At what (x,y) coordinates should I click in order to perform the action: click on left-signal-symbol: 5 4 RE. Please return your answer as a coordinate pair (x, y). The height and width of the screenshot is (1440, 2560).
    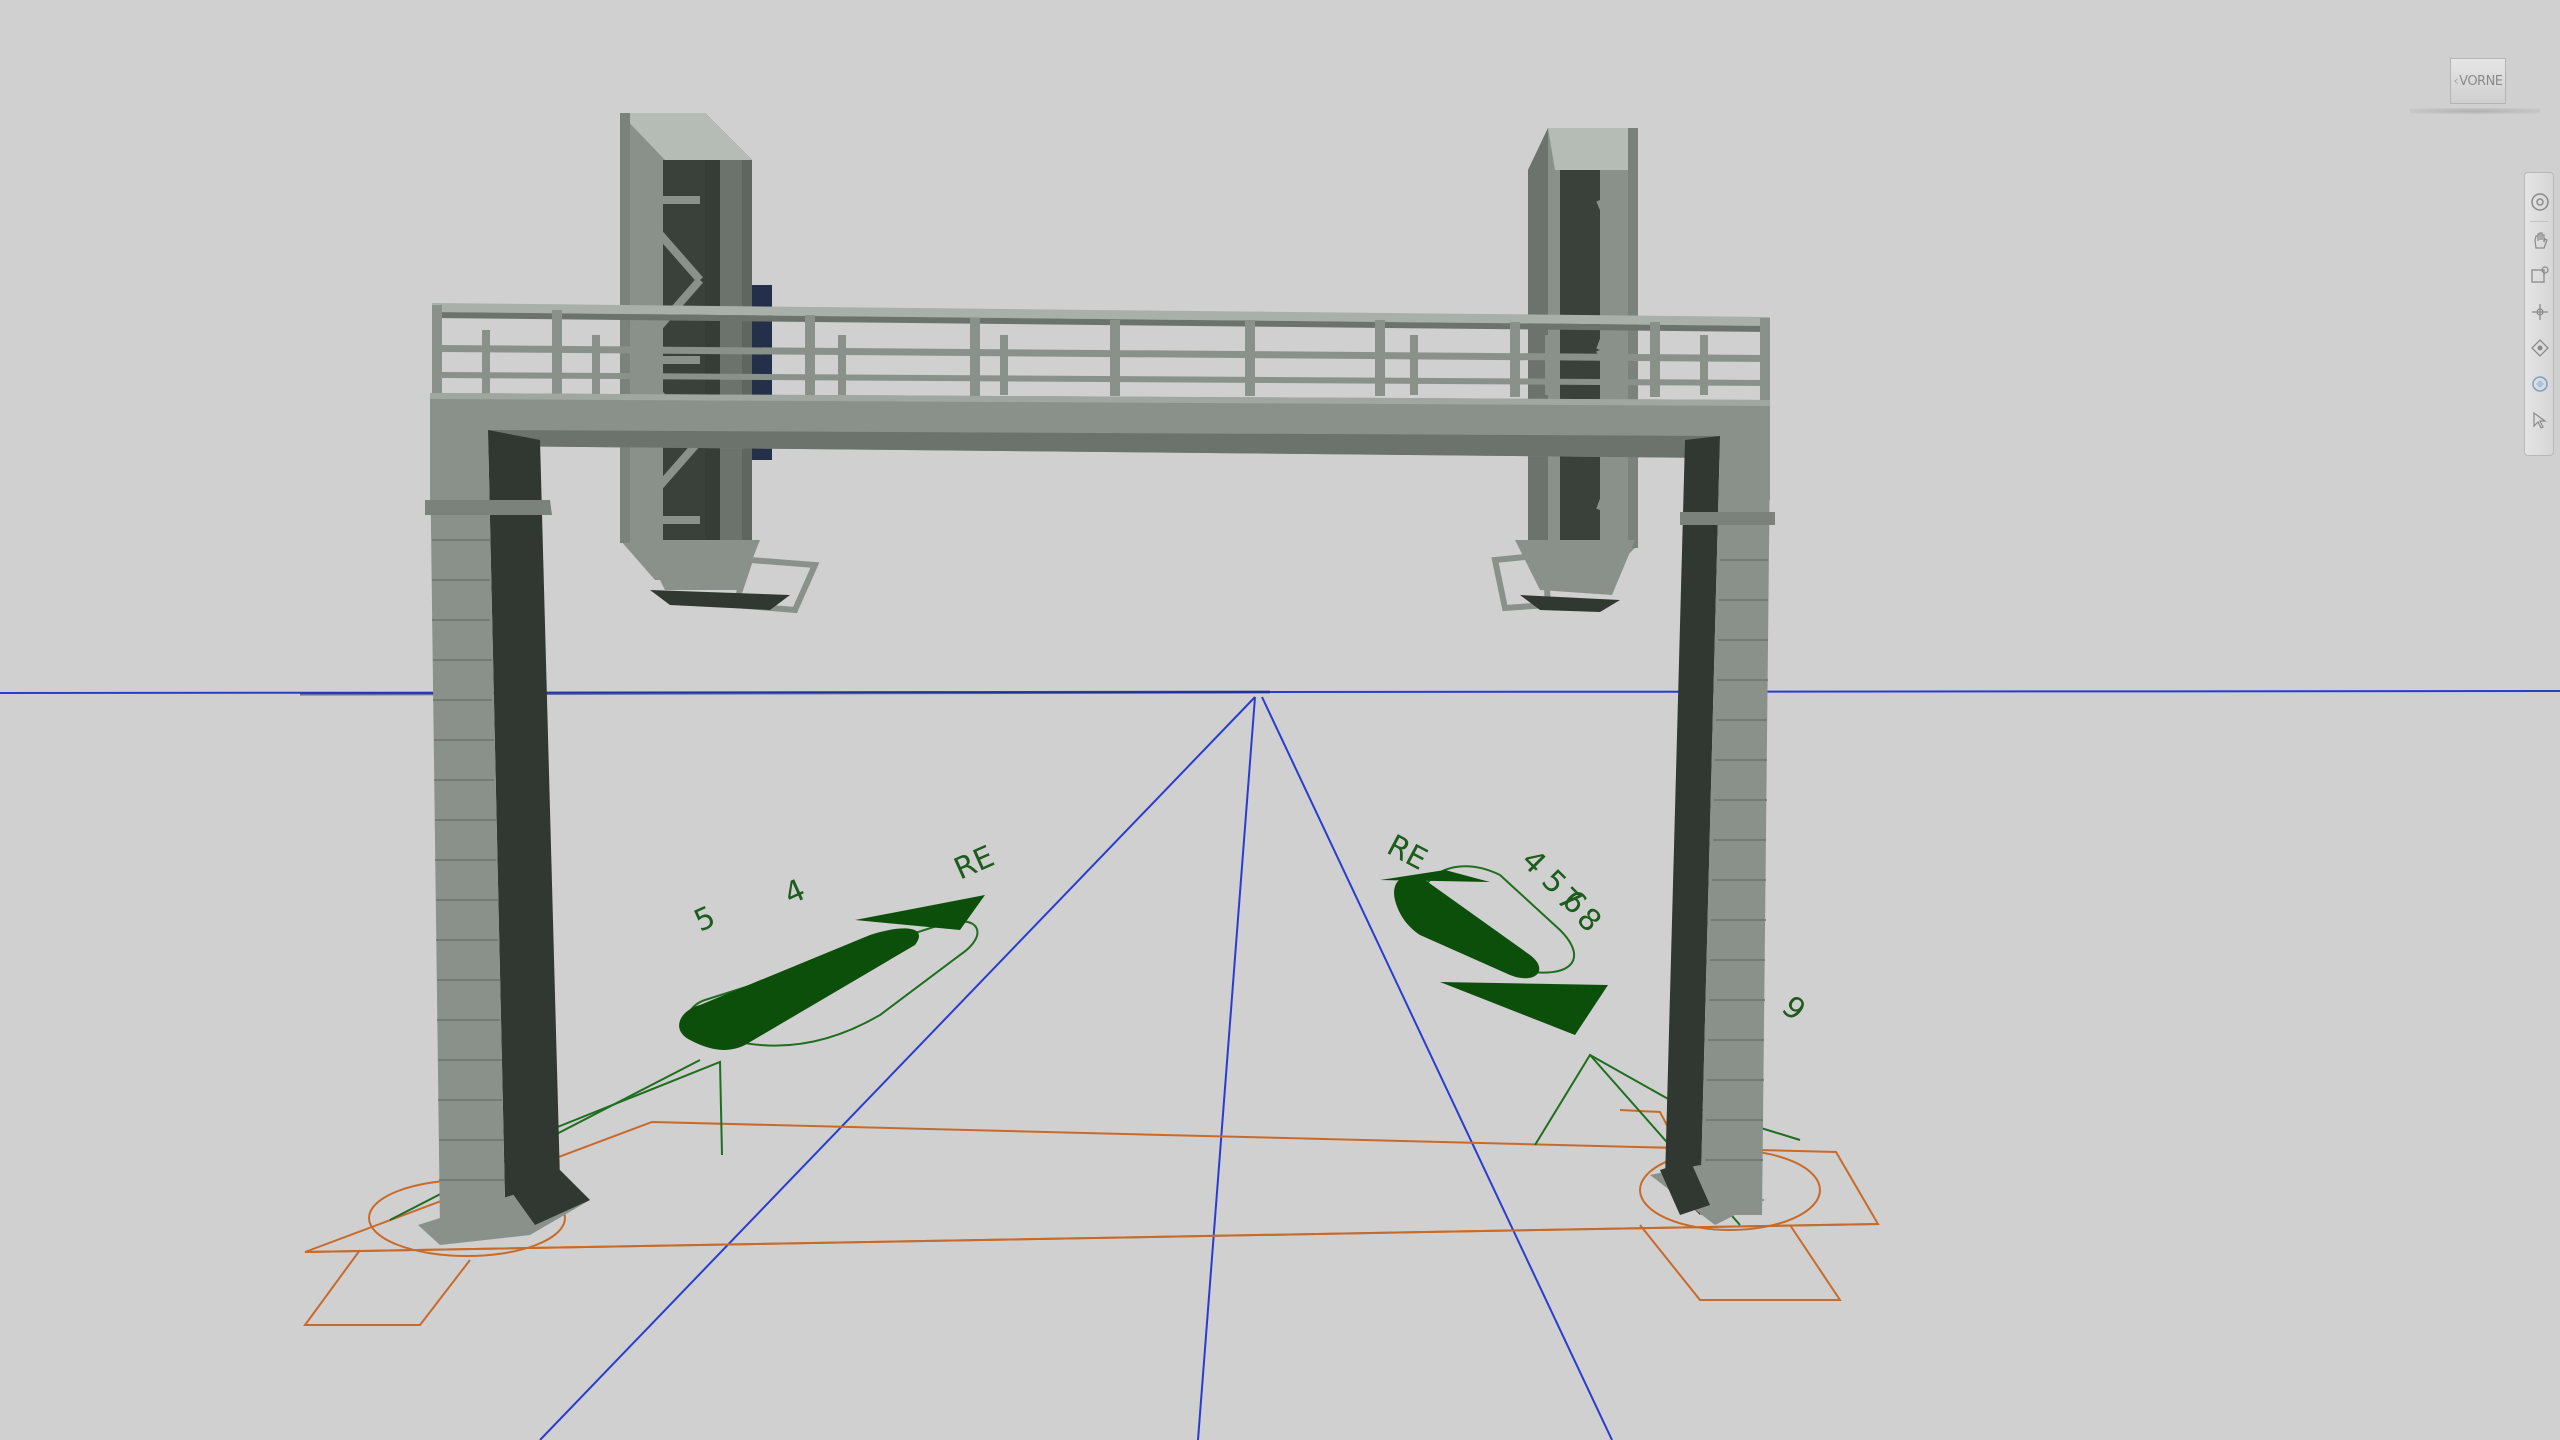
    Looking at the image, I should click on (839, 944).